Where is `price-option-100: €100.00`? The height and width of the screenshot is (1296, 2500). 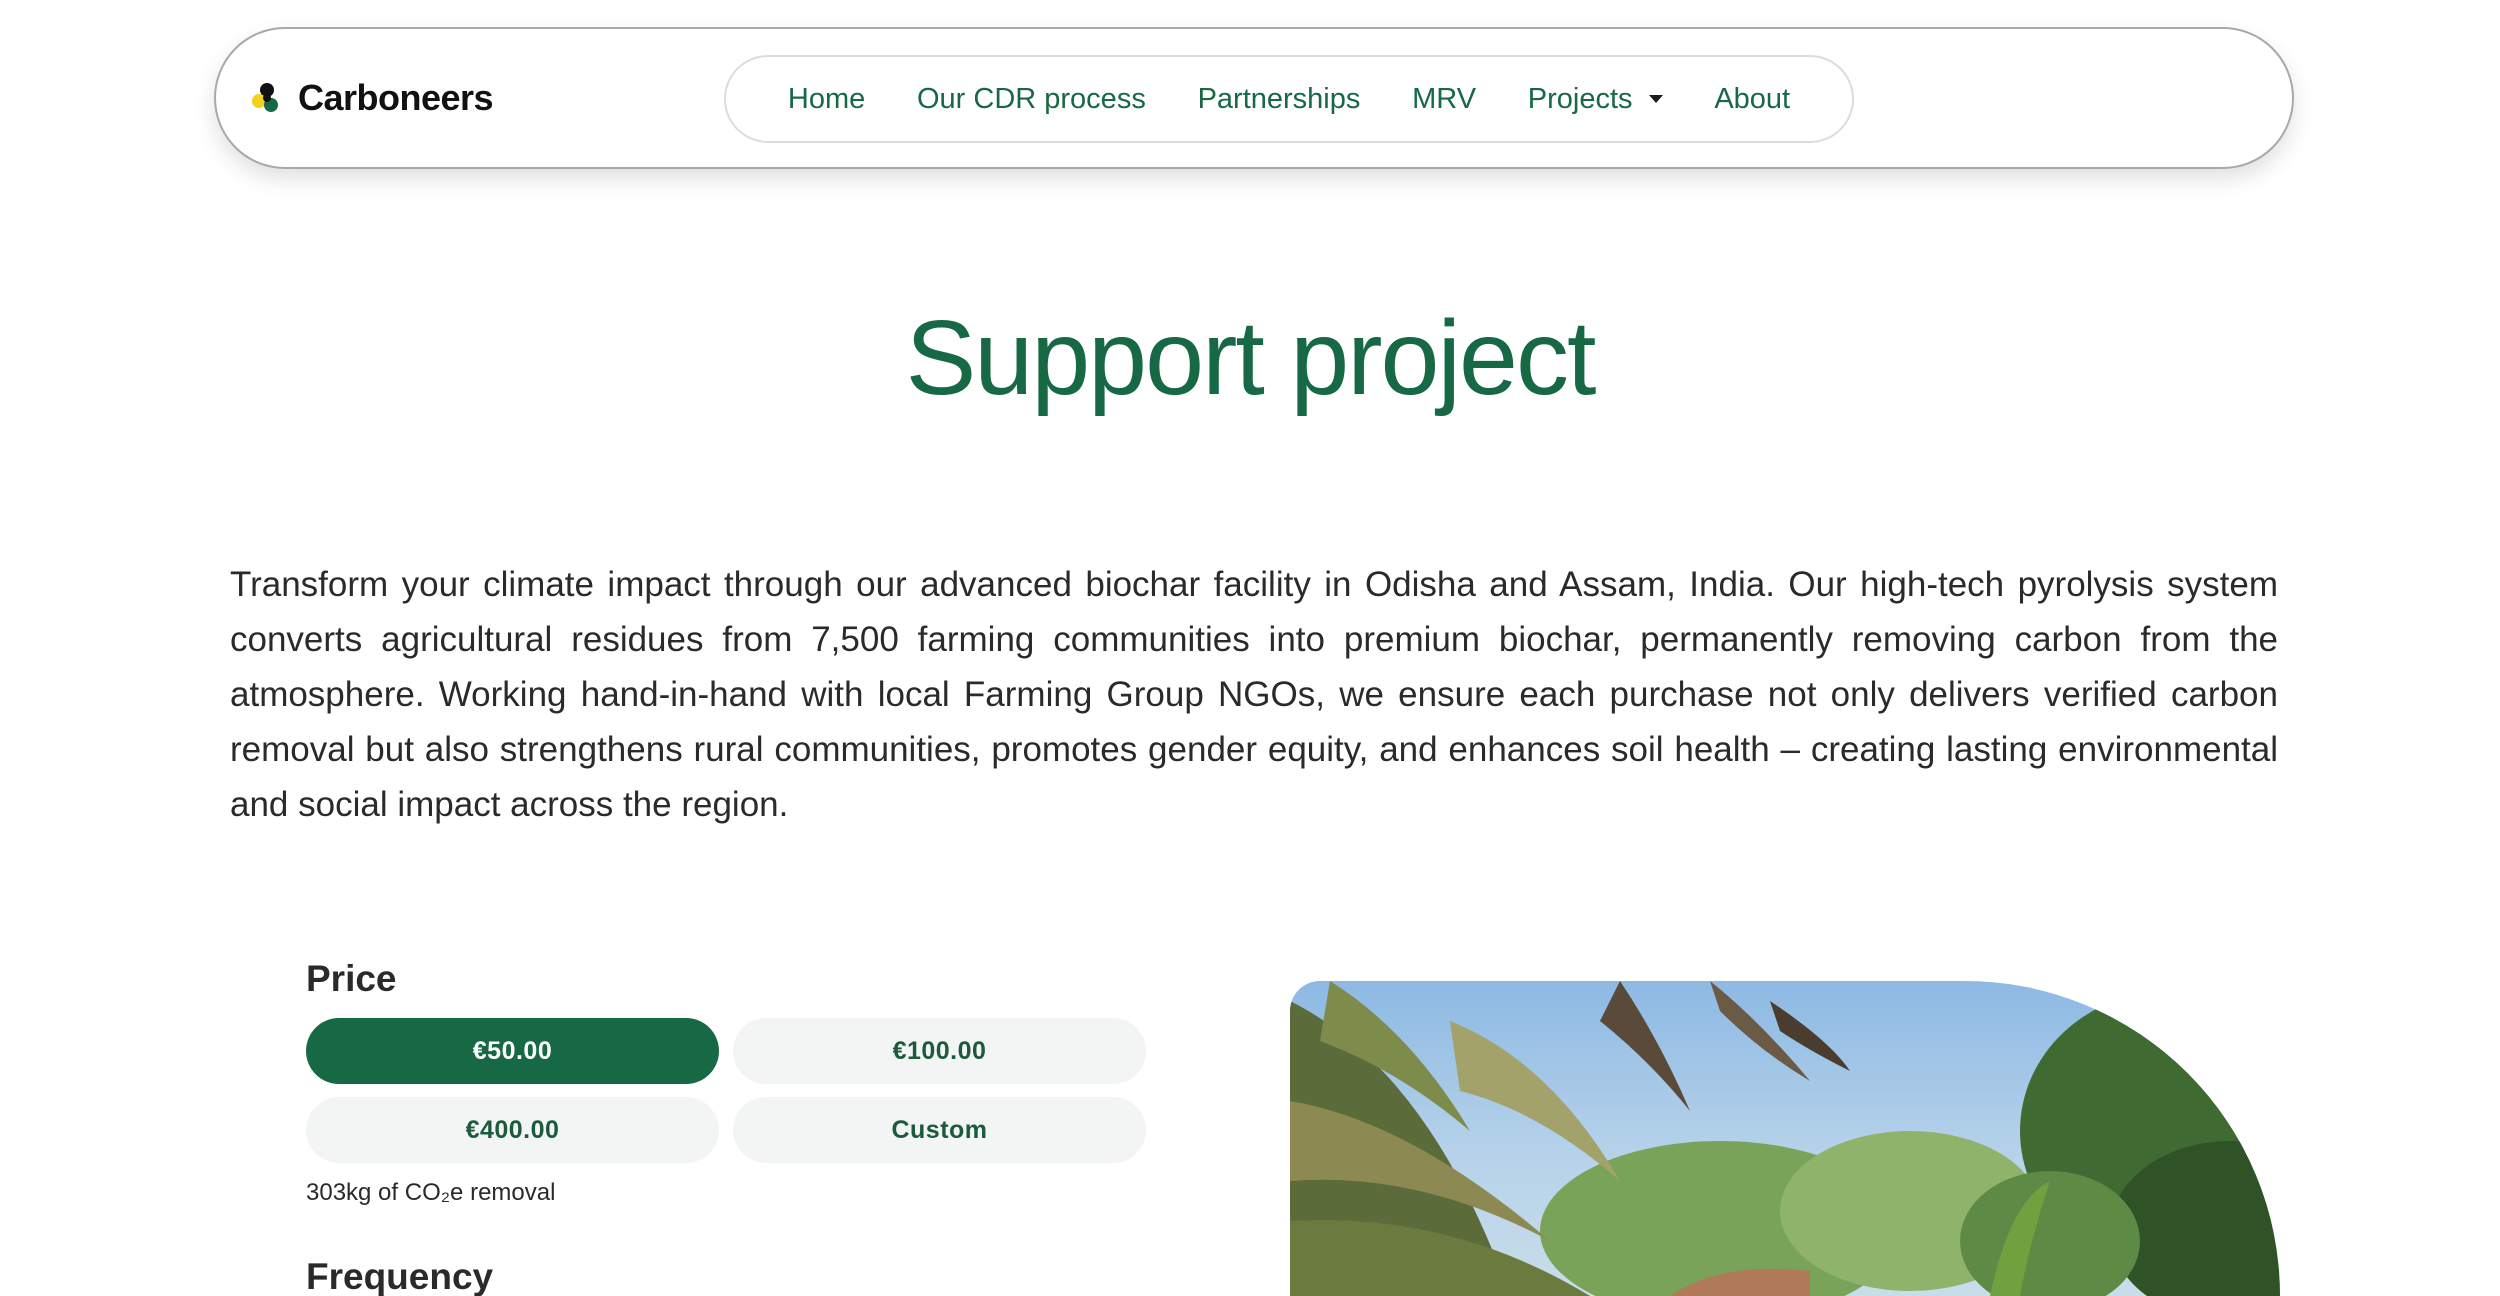
price-option-100: €100.00 is located at coordinates (939, 1051).